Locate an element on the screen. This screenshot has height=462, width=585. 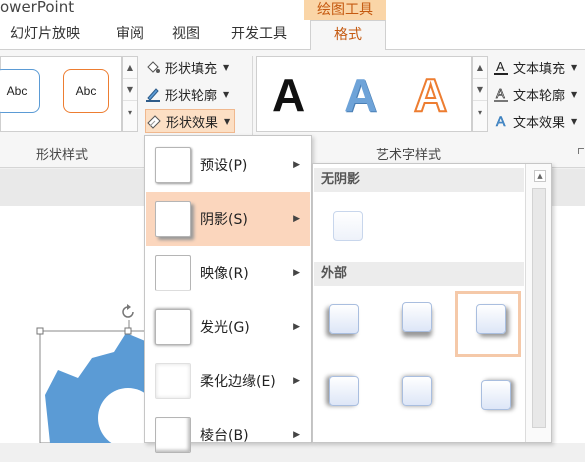
submenu-scrollbar: ▲ is located at coordinates (538, 303).